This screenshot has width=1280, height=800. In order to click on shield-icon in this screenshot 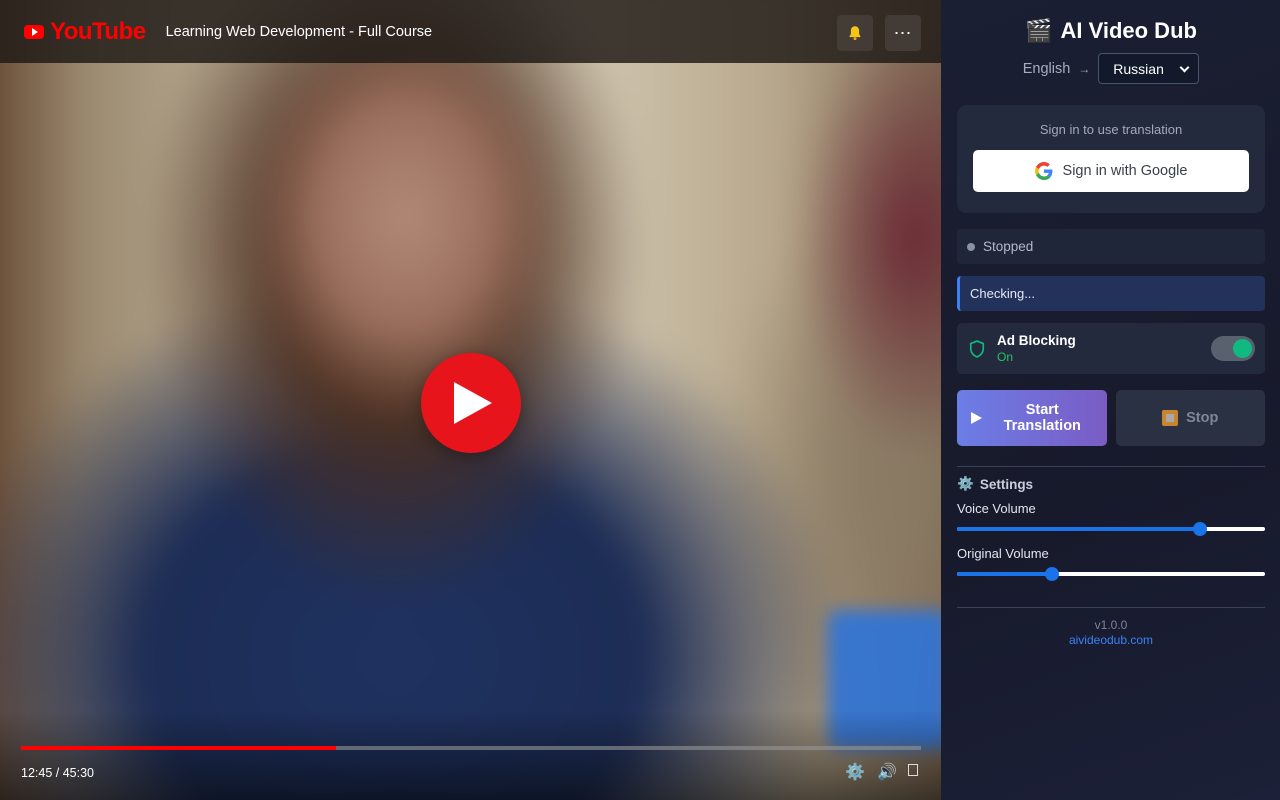, I will do `click(977, 348)`.